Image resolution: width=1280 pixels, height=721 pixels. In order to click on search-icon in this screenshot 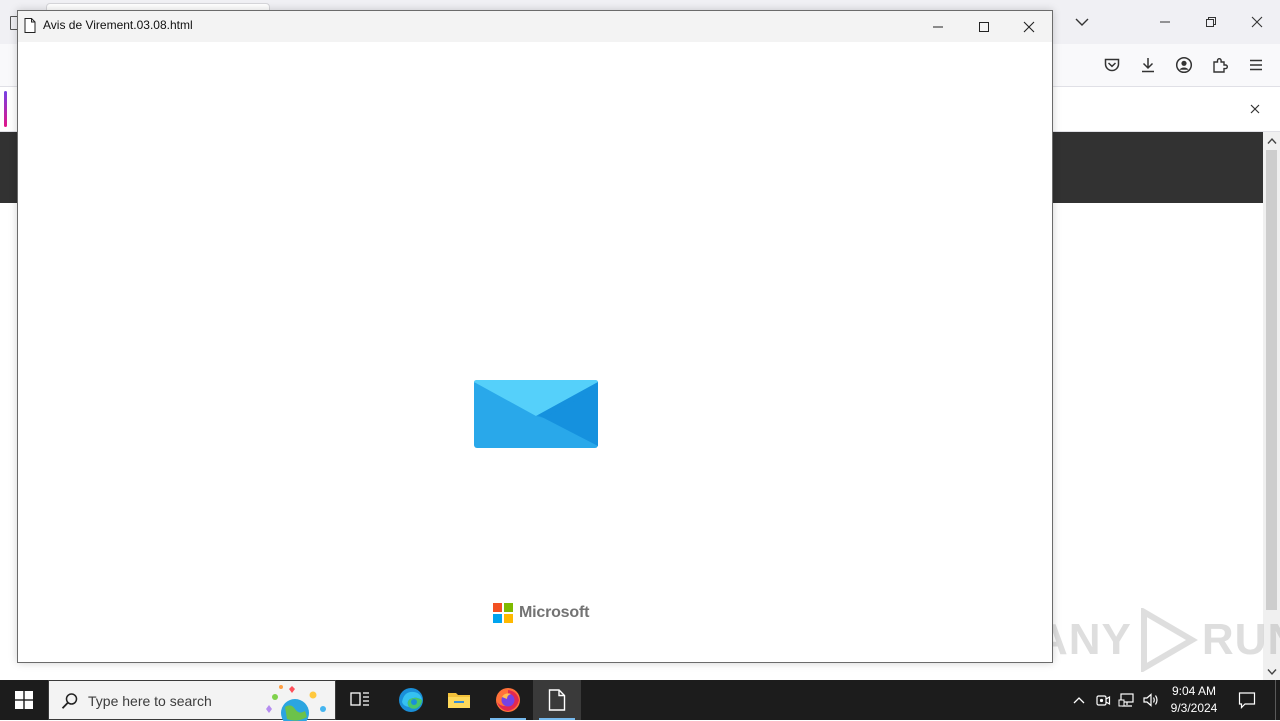, I will do `click(69, 701)`.